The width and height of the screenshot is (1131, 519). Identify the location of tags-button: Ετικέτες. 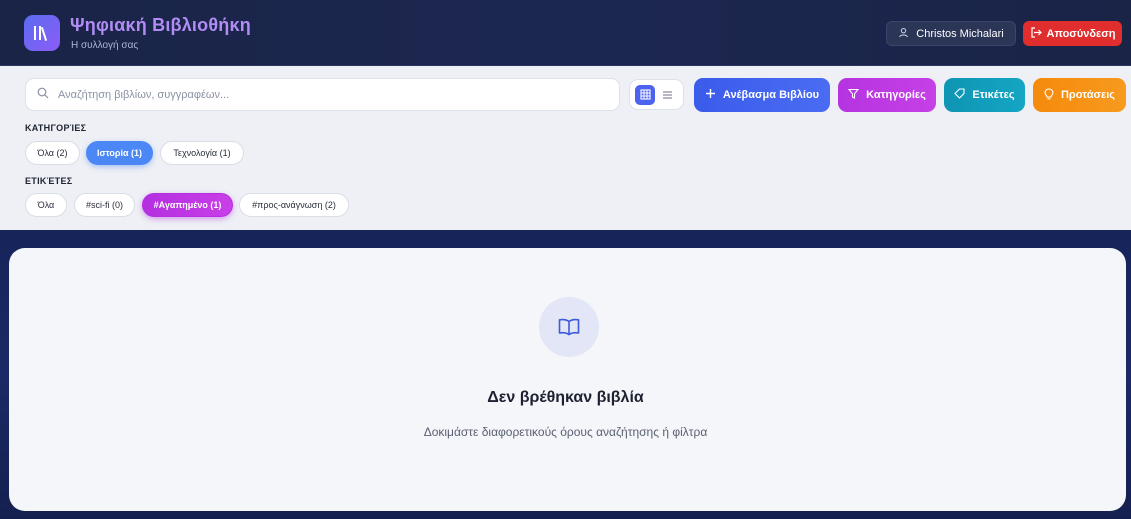
(984, 95).